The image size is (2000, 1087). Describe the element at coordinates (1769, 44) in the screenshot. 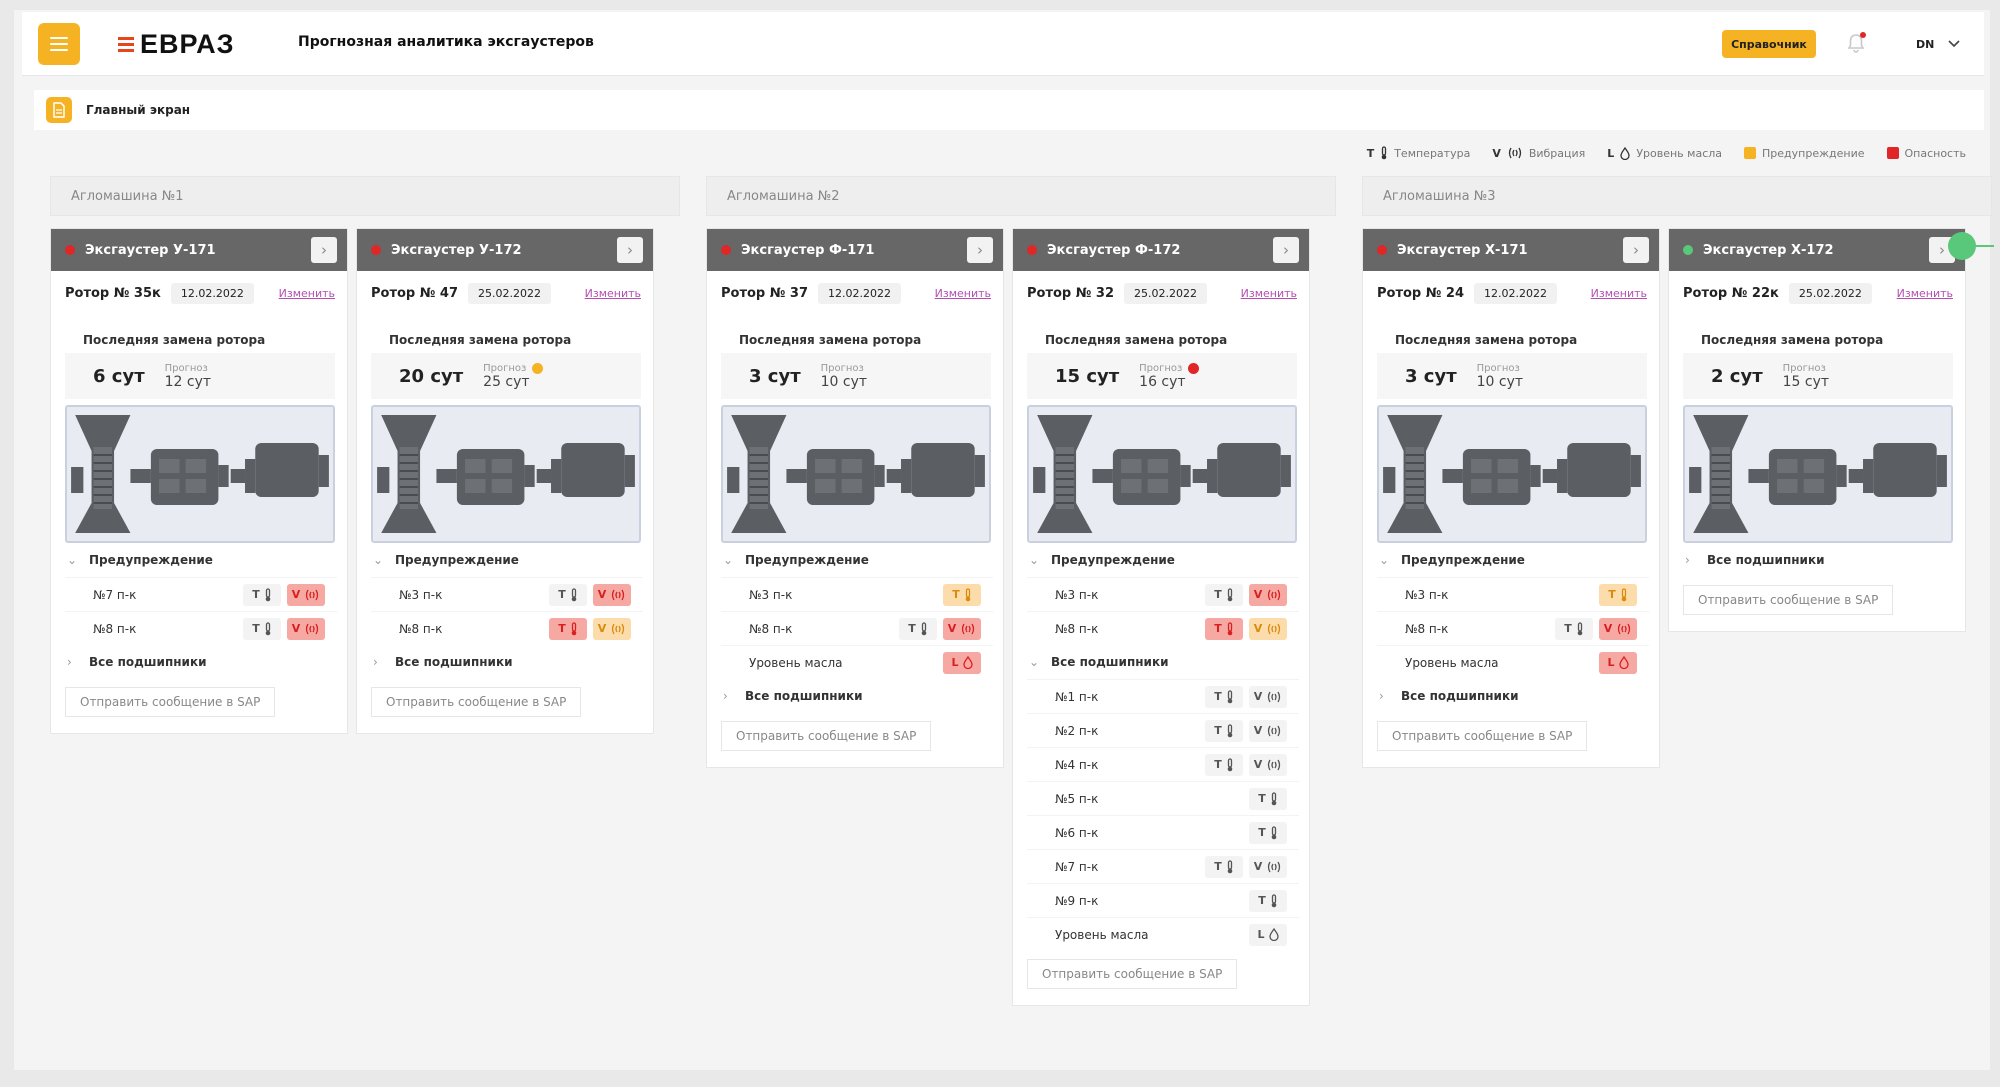

I see `reference-button: Справочник` at that location.